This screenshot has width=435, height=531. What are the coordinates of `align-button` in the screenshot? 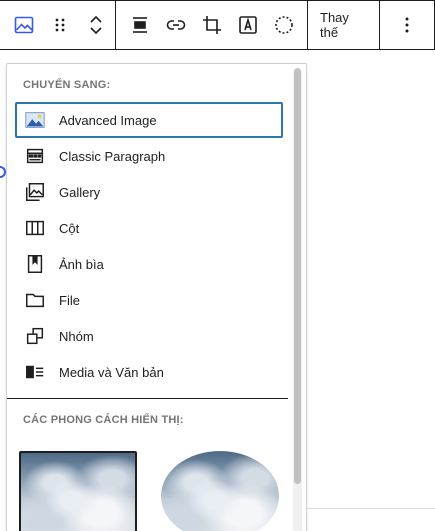 It's located at (140, 25).